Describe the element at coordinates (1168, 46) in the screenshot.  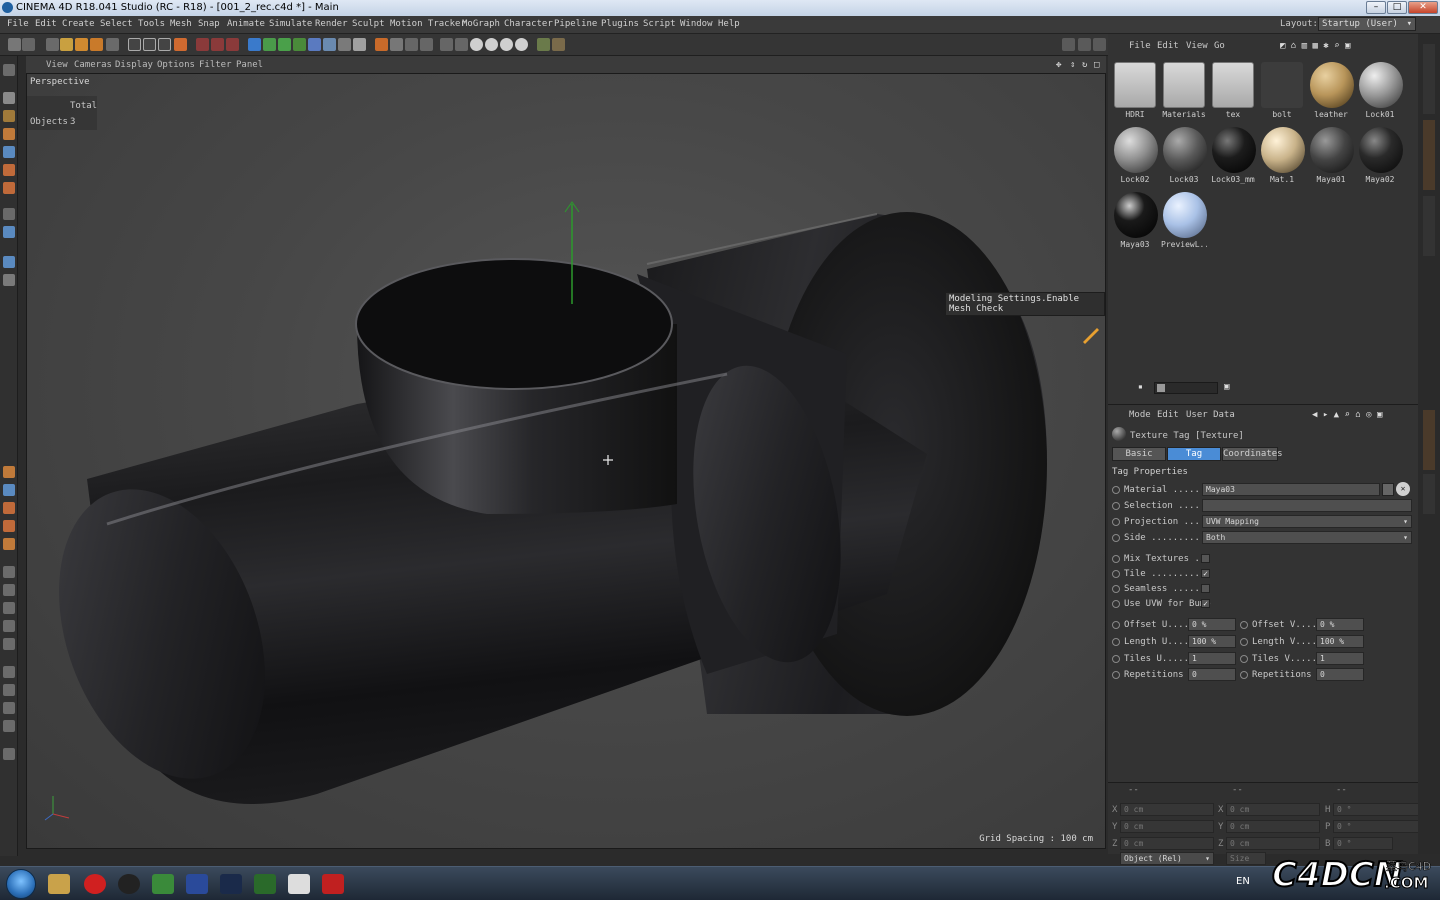
I see `cb-menu-edit: Edit` at that location.